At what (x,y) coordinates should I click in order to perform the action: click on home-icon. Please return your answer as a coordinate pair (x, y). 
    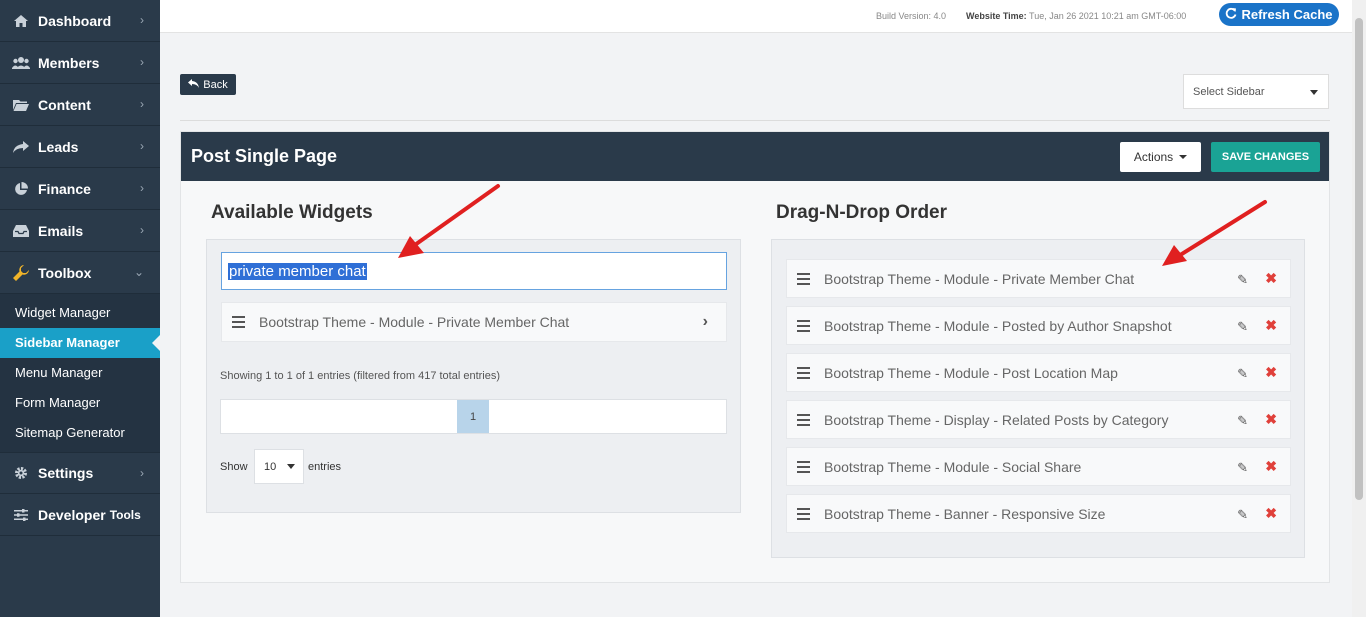
    Looking at the image, I should click on (21, 21).